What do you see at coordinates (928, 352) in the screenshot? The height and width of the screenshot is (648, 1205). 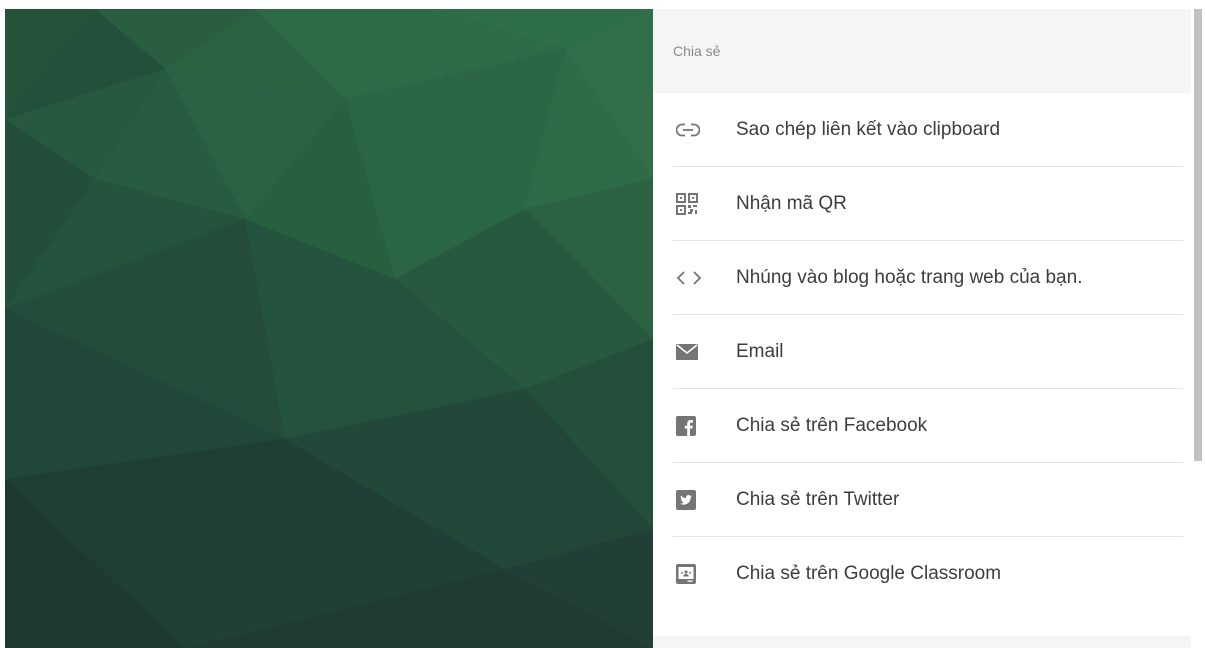 I see `email-option: Email` at bounding box center [928, 352].